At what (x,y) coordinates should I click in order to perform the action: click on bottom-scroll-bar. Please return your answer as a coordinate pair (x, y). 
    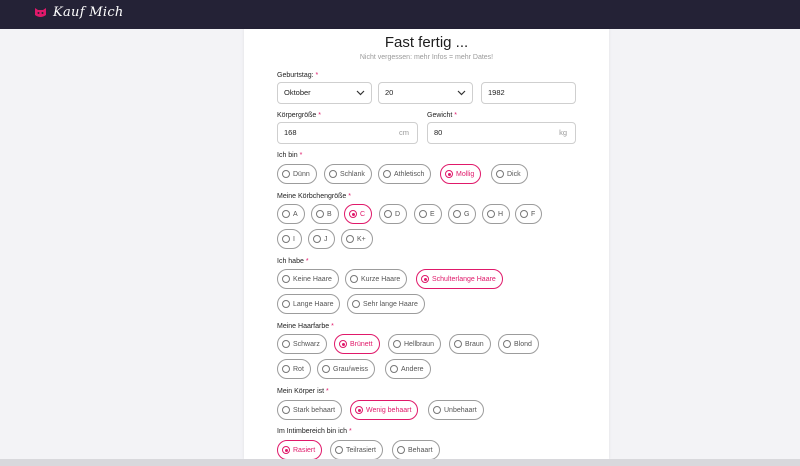
    Looking at the image, I should click on (400, 462).